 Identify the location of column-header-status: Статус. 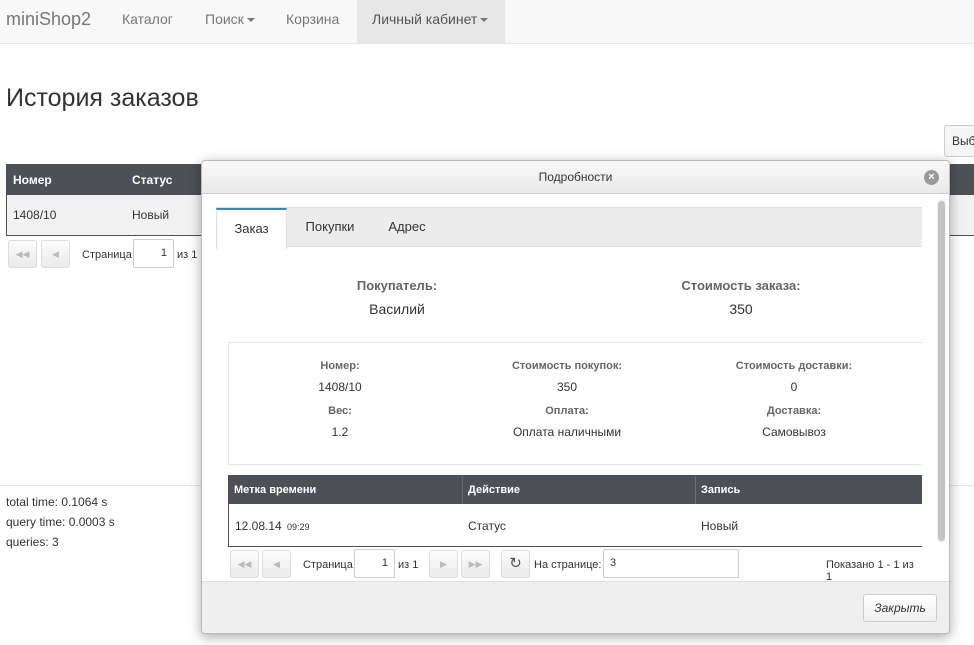
(152, 180).